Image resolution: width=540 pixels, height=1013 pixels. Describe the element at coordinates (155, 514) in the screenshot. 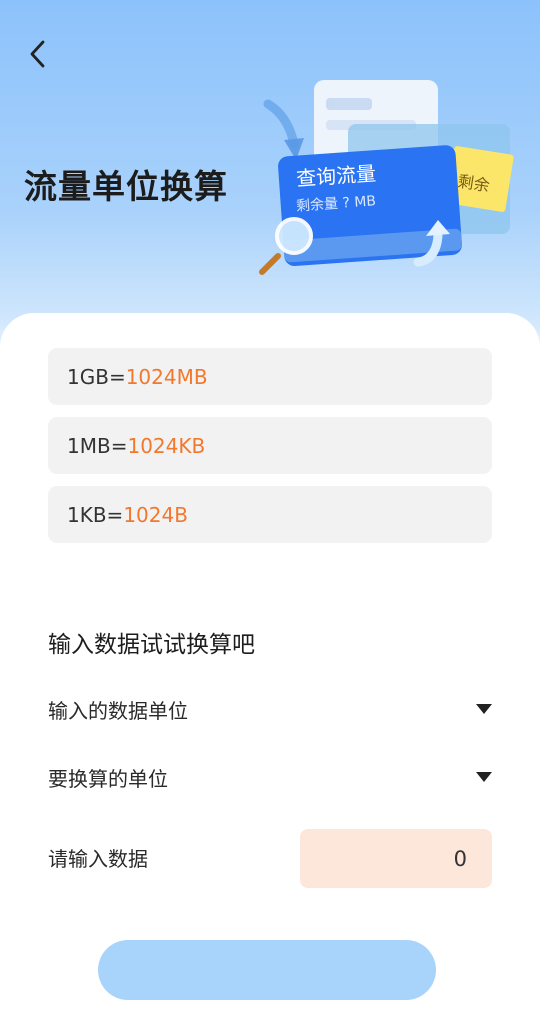

I see `rule-kb-right: 1024B` at that location.